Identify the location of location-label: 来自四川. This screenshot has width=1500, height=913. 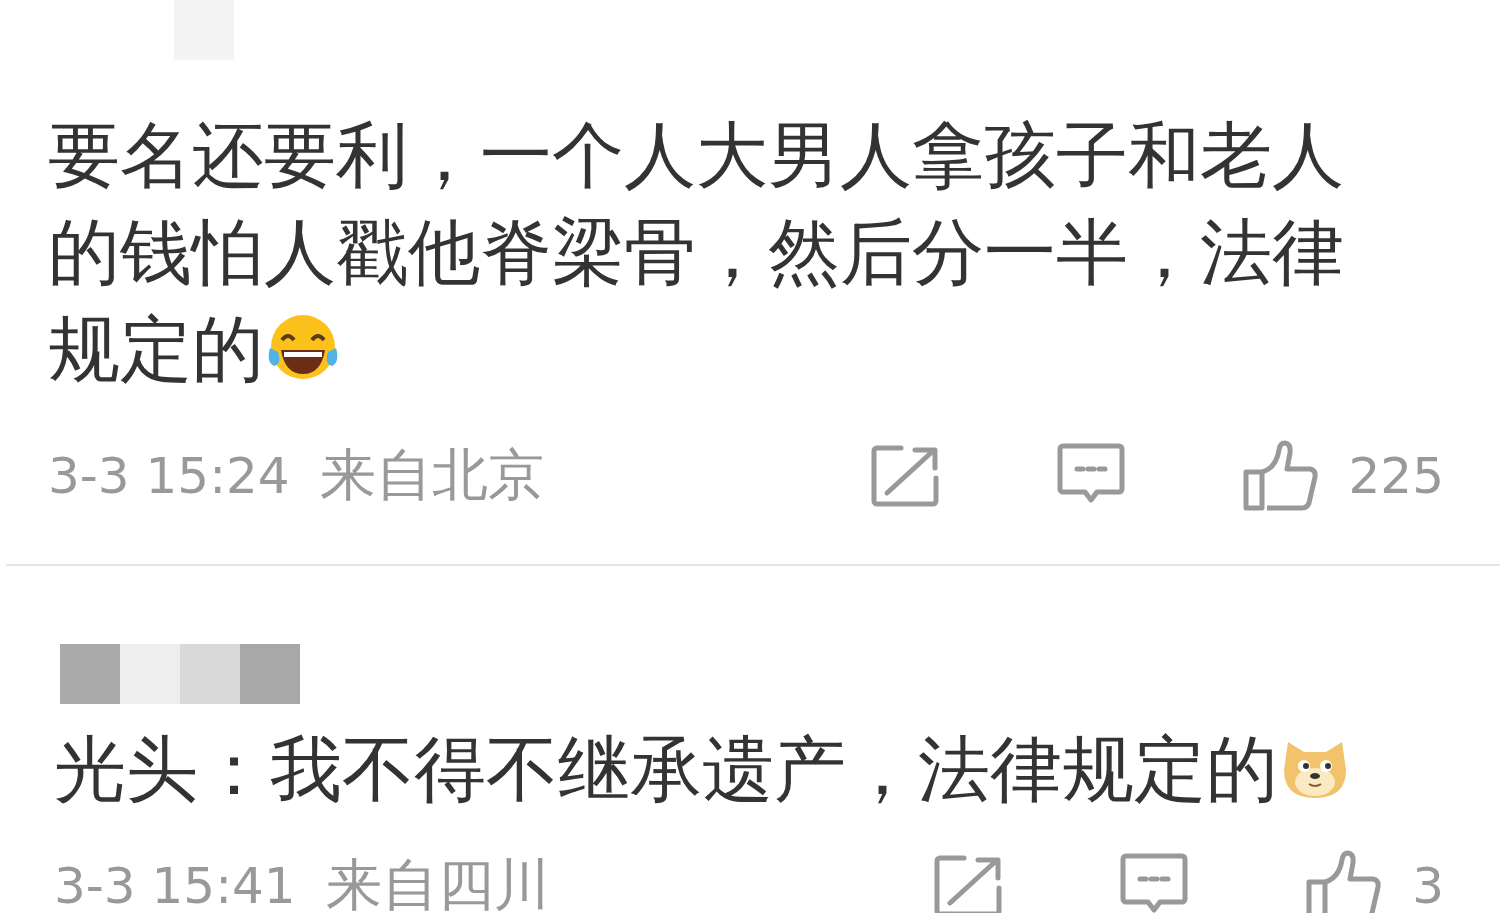
(437, 882).